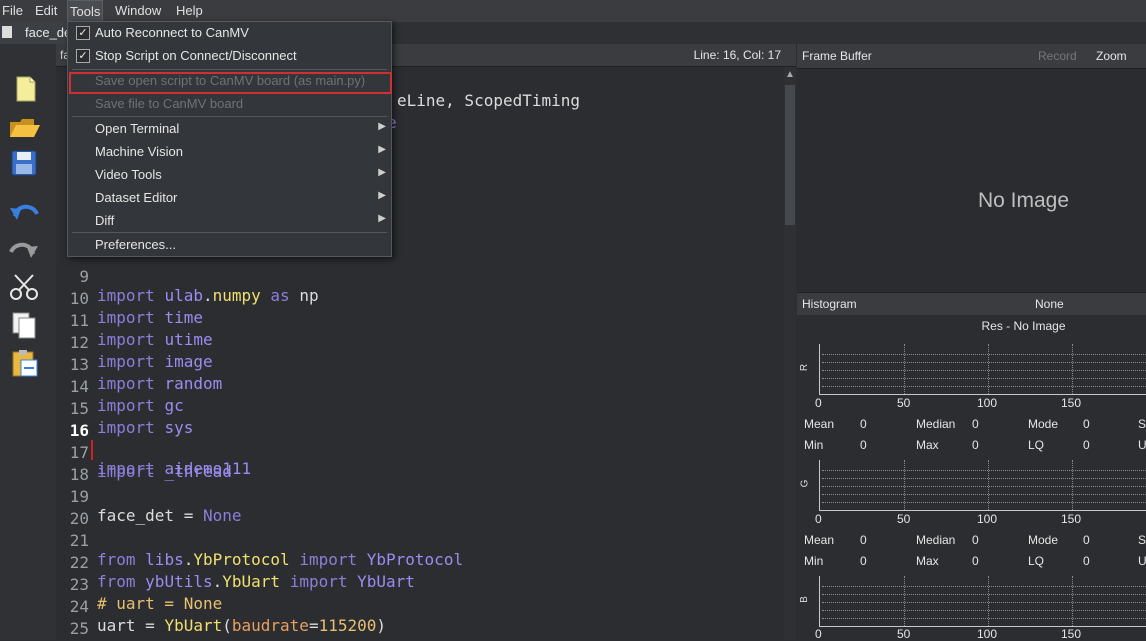 Image resolution: width=1146 pixels, height=641 pixels. What do you see at coordinates (196, 55) in the screenshot?
I see `menu-item-label: Stop Script on Connect/Disconnect` at bounding box center [196, 55].